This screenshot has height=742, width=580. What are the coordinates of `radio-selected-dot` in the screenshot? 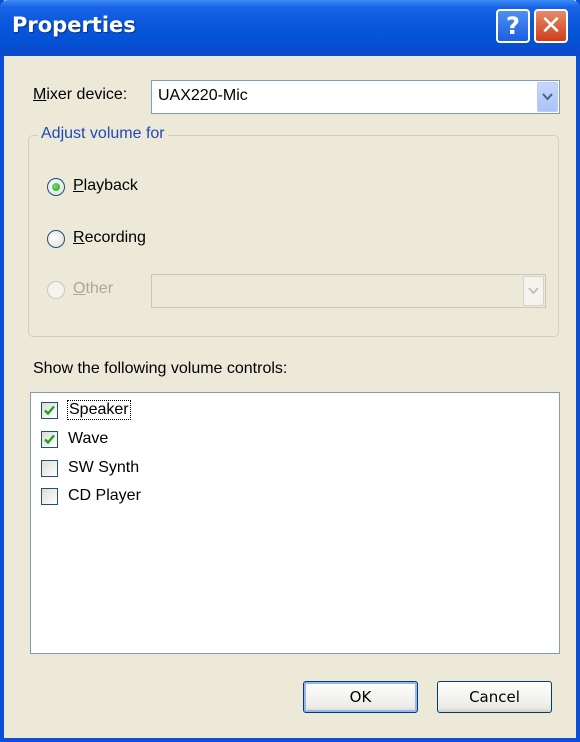 It's located at (56, 187).